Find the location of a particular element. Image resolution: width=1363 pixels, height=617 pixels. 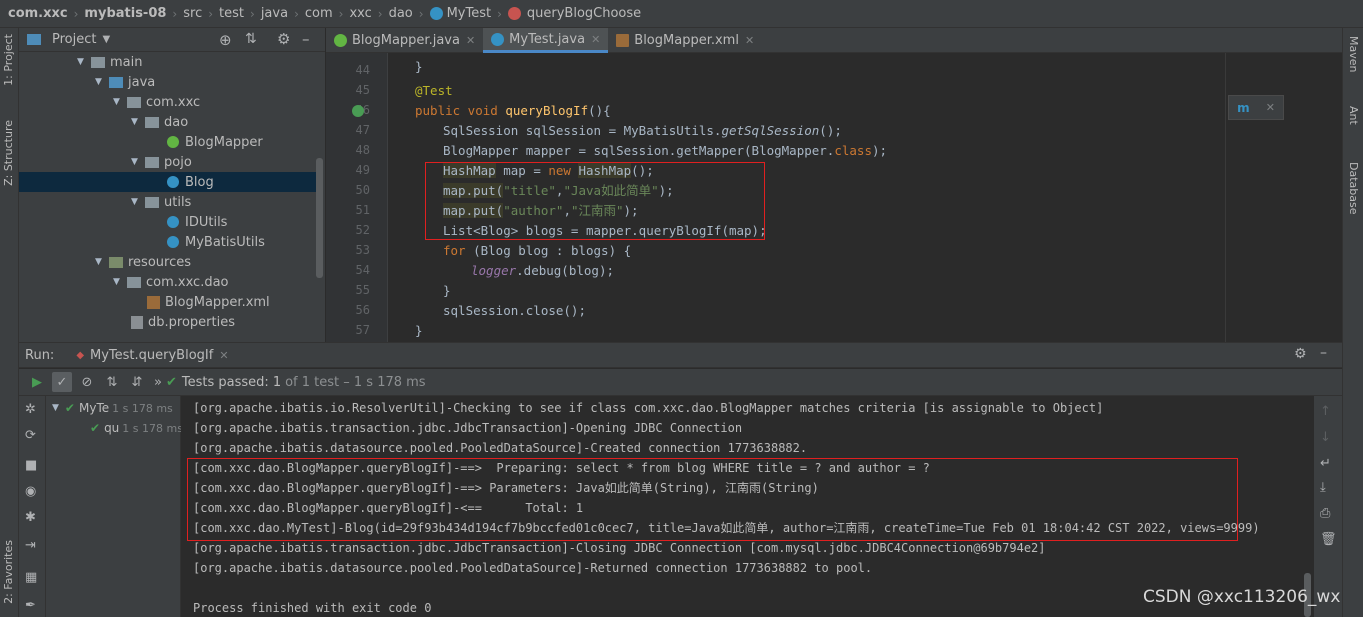

run-tab-label: MyTest.queryBlogIf is located at coordinates (151, 355).